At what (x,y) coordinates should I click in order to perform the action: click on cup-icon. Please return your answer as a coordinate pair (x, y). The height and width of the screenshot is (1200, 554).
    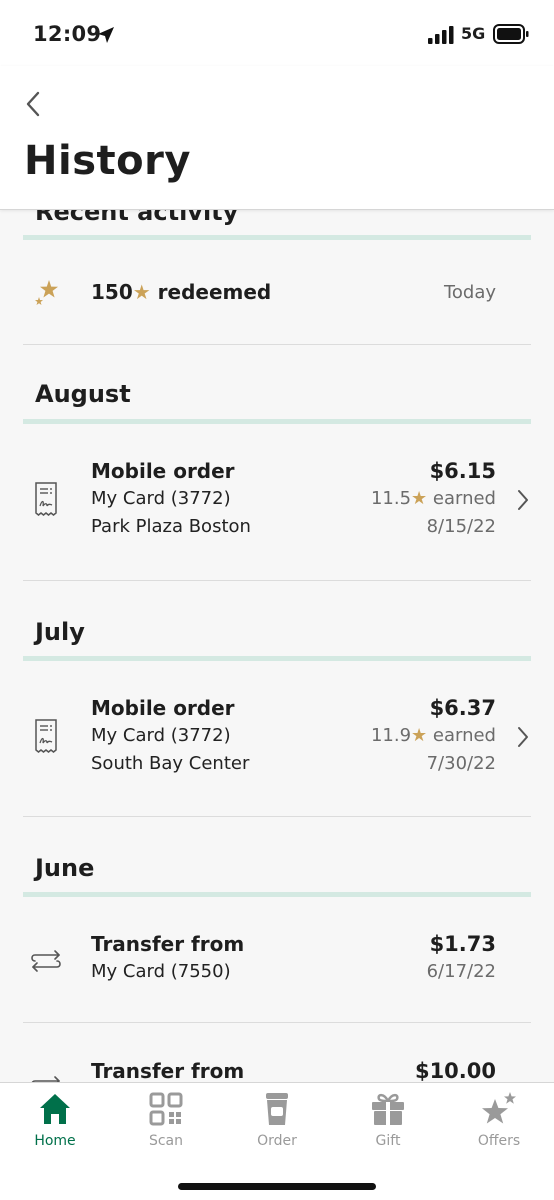
    Looking at the image, I should click on (277, 1109).